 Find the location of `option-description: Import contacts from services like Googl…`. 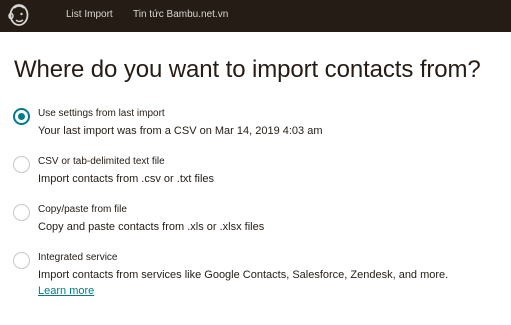

option-description: Import contacts from services like Googl… is located at coordinates (248, 283).